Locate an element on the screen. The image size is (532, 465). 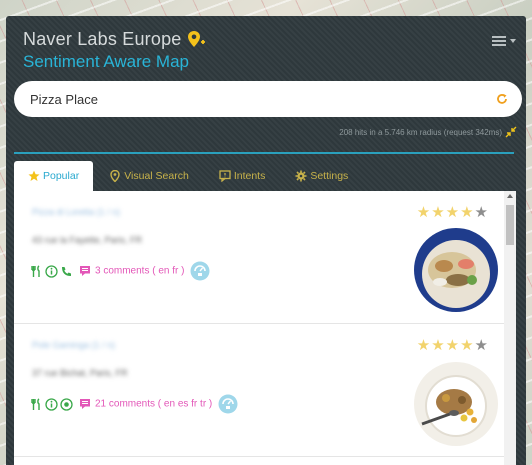
gear-icon is located at coordinates (301, 176).